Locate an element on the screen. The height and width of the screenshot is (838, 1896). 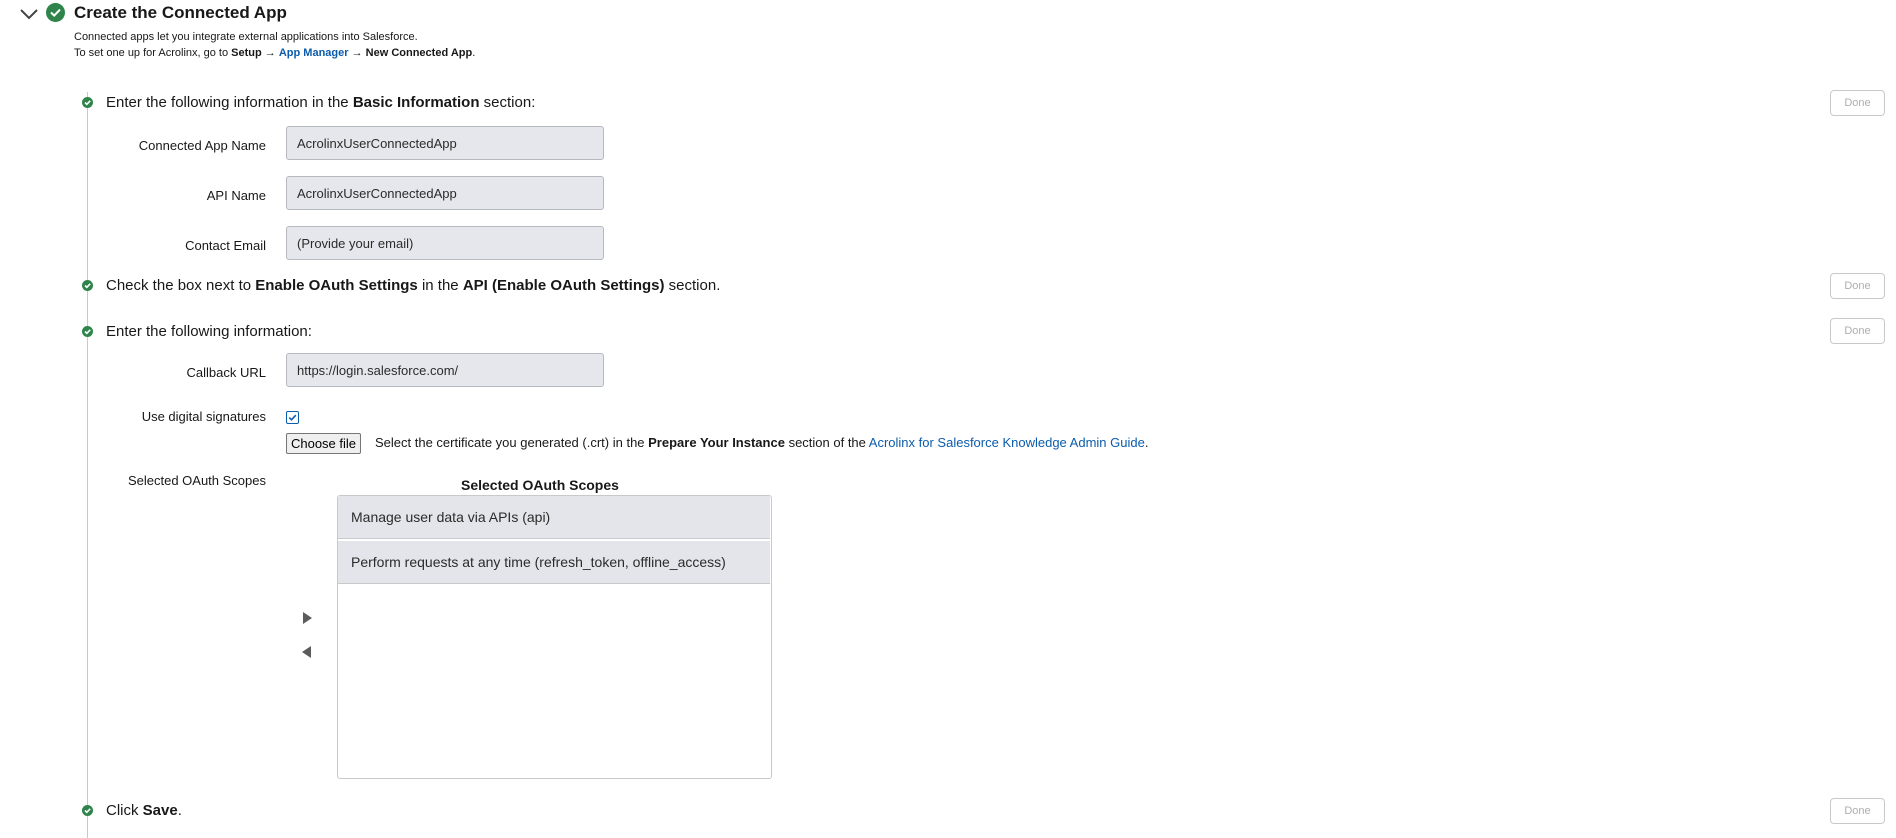
digital-signatures-checkbox is located at coordinates (292, 417).